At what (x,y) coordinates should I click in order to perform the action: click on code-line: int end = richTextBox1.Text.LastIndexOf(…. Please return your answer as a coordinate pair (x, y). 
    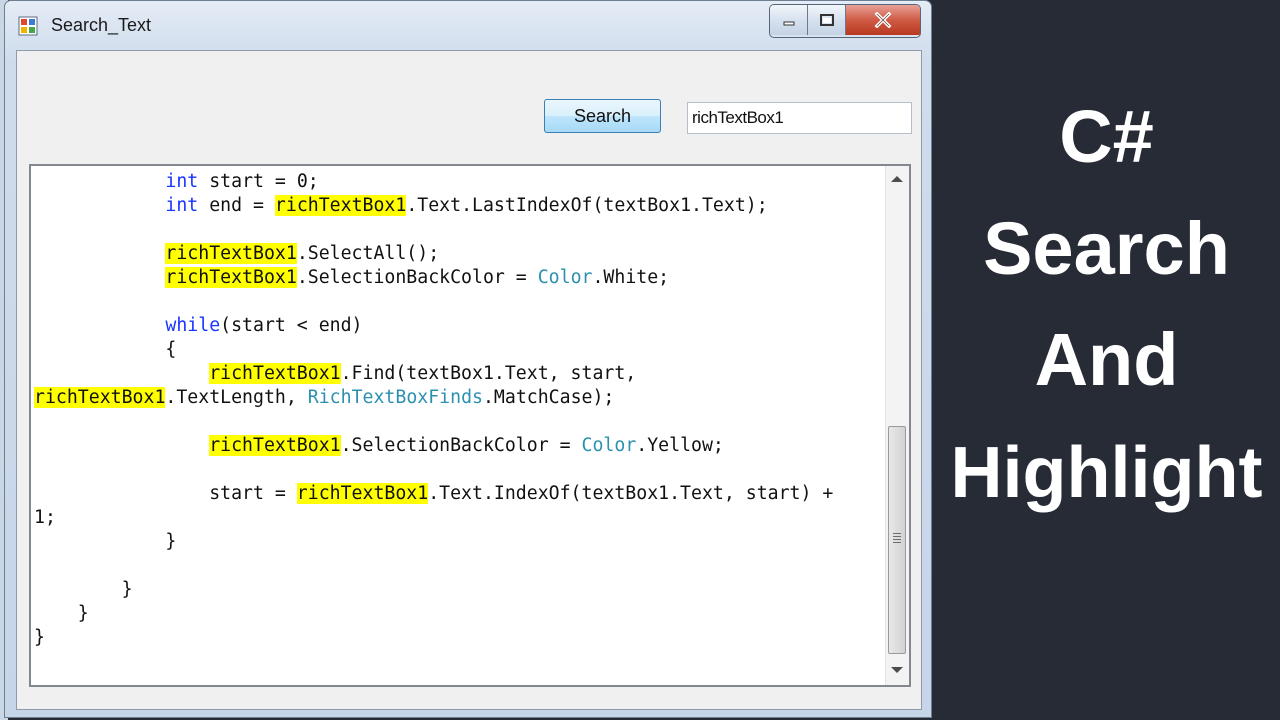
    Looking at the image, I should click on (457, 206).